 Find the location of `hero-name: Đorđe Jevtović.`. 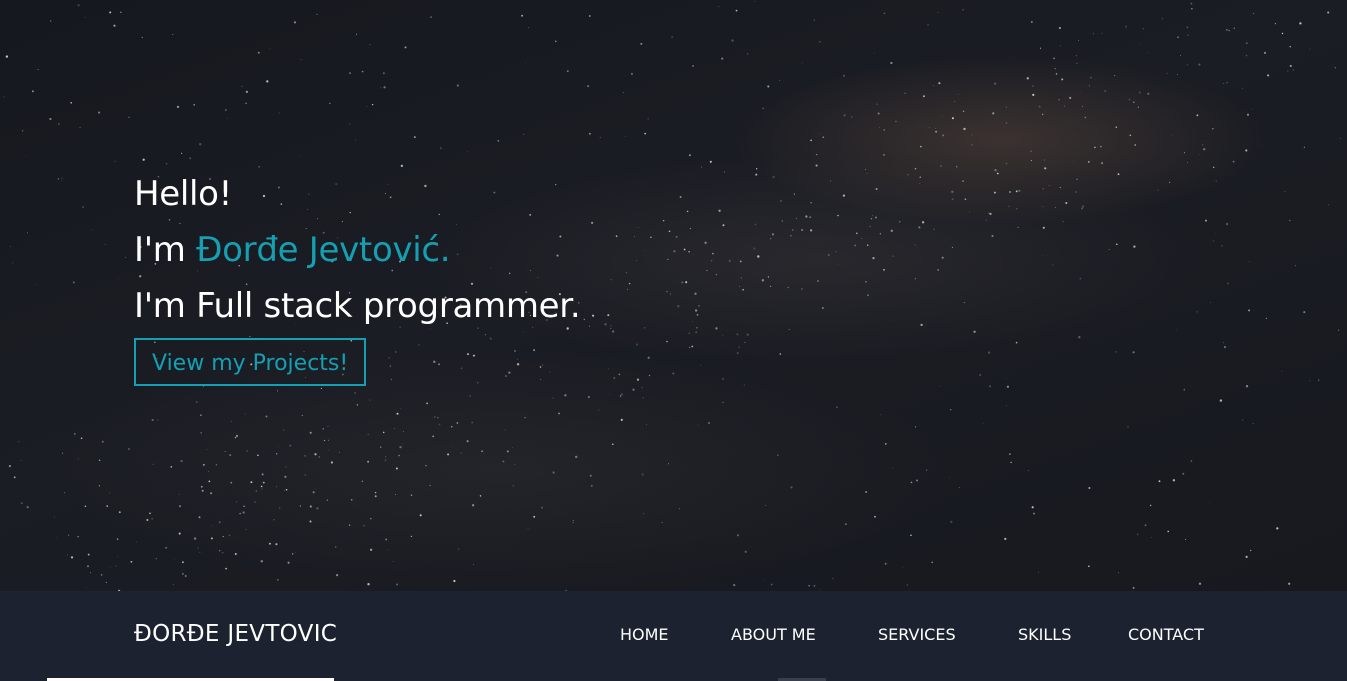

hero-name: Đorđe Jevtović. is located at coordinates (323, 250).